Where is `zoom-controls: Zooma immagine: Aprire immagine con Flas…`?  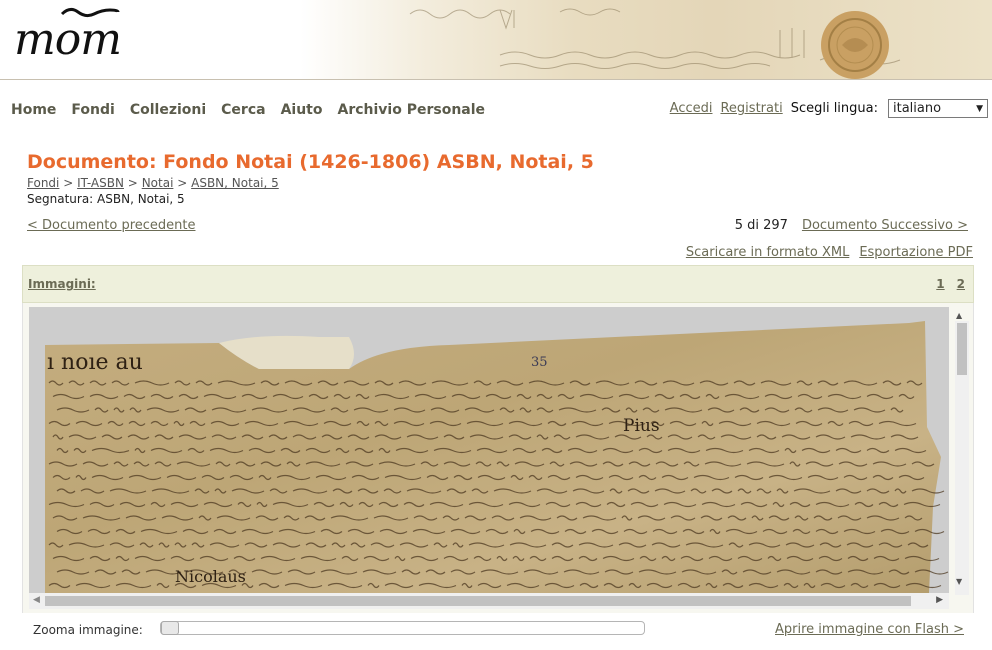
zoom-controls: Zooma immagine: Aprire immagine con Flas… is located at coordinates (498, 631).